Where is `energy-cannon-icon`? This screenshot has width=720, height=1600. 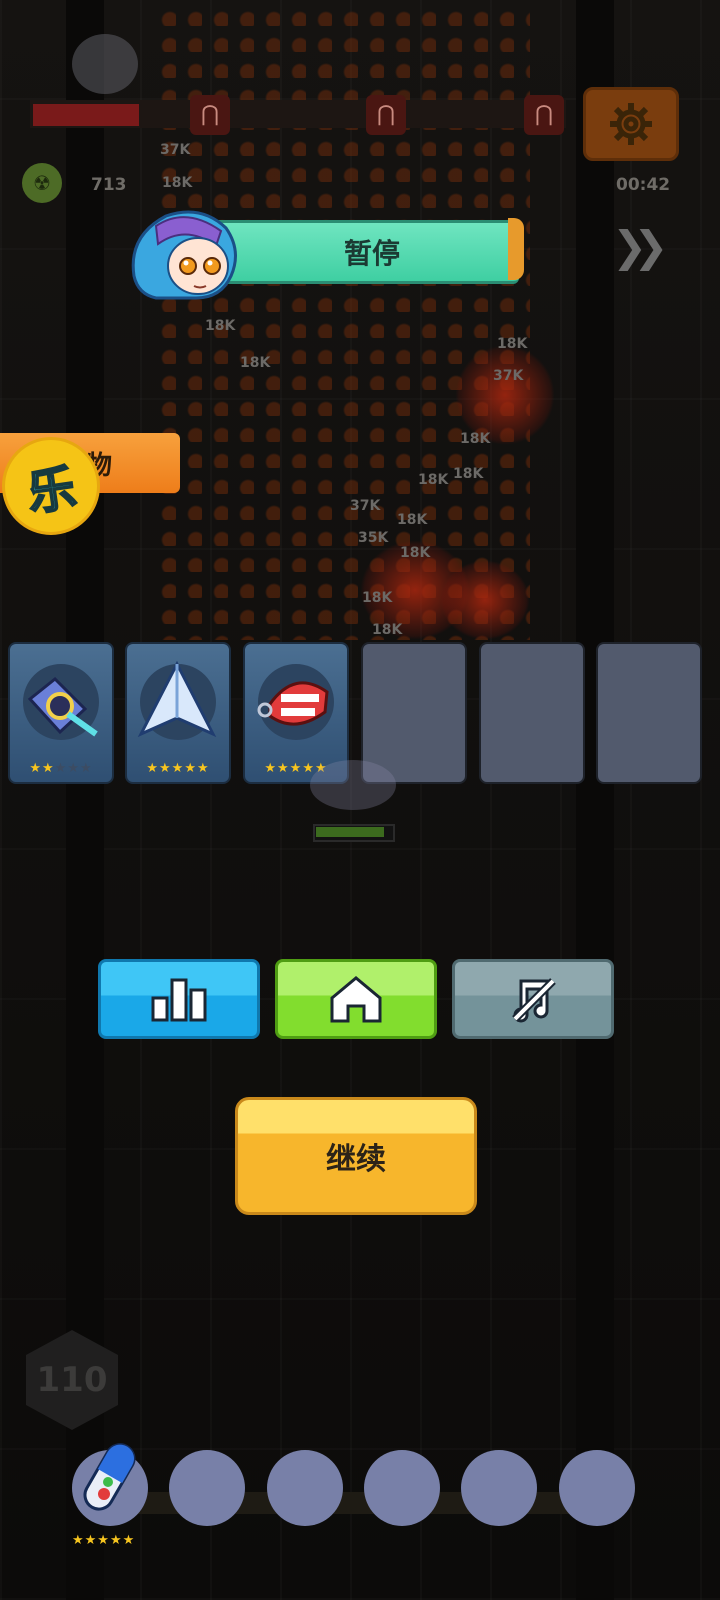 energy-cannon-icon is located at coordinates (62, 706).